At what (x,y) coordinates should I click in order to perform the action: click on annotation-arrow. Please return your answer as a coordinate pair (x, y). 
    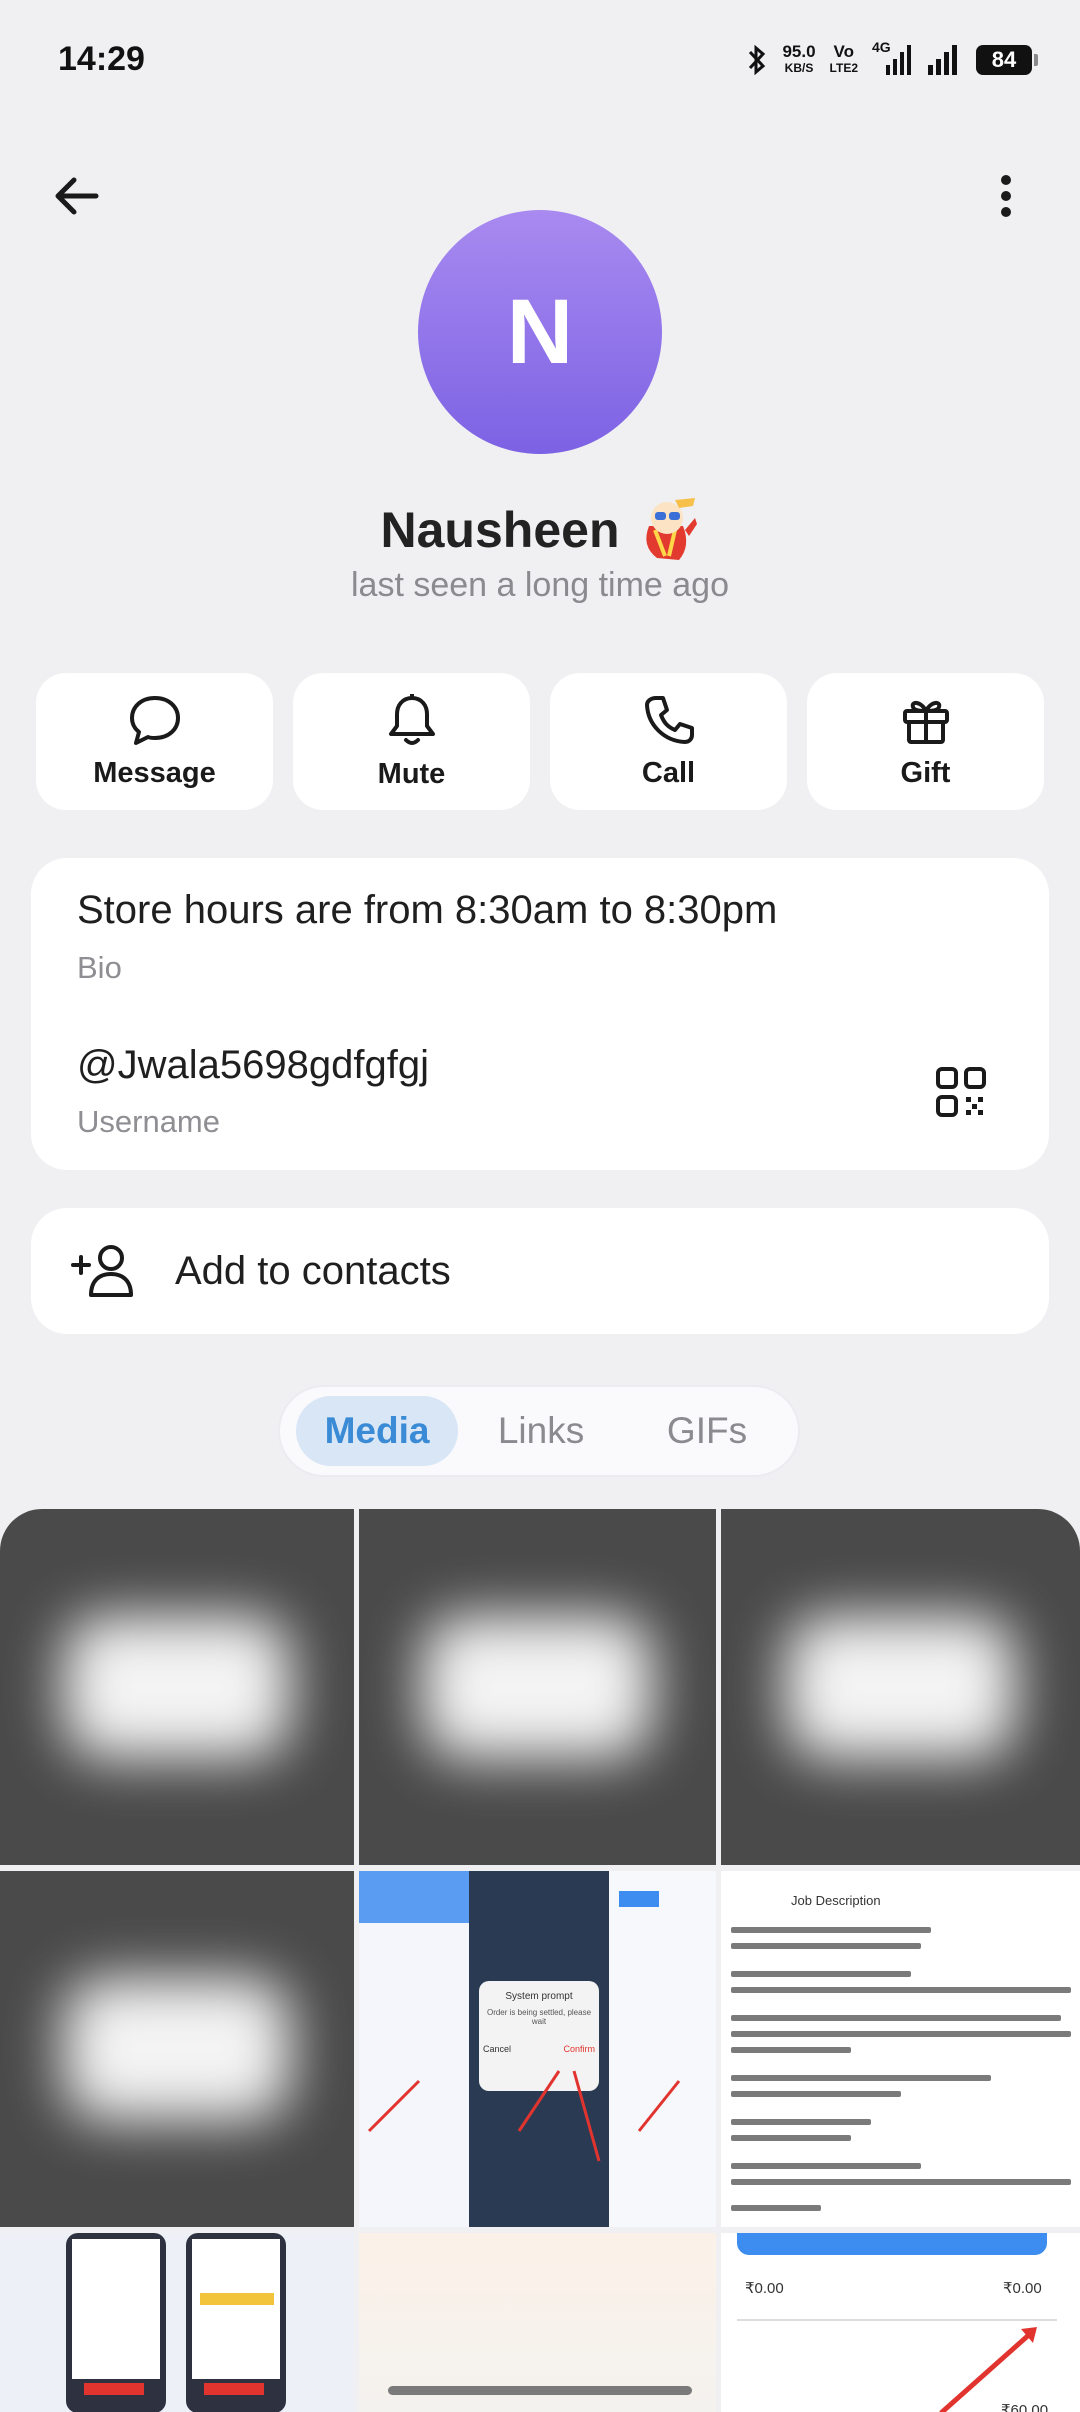
    Looking at the image, I should click on (988, 2369).